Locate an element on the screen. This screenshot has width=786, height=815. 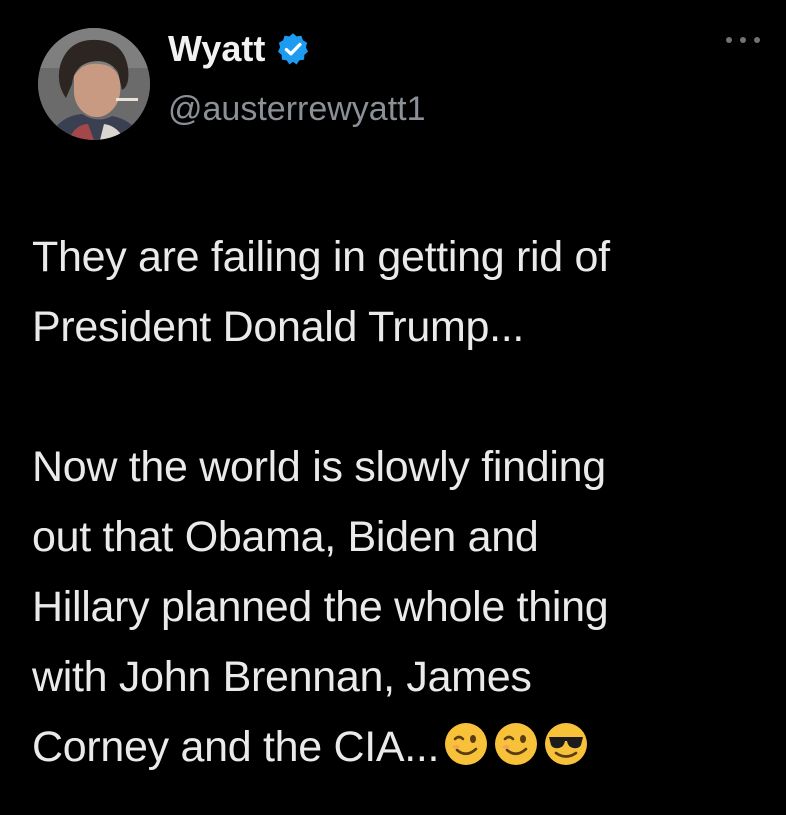
tweet-line: with John Brennan, James is located at coordinates (282, 677).